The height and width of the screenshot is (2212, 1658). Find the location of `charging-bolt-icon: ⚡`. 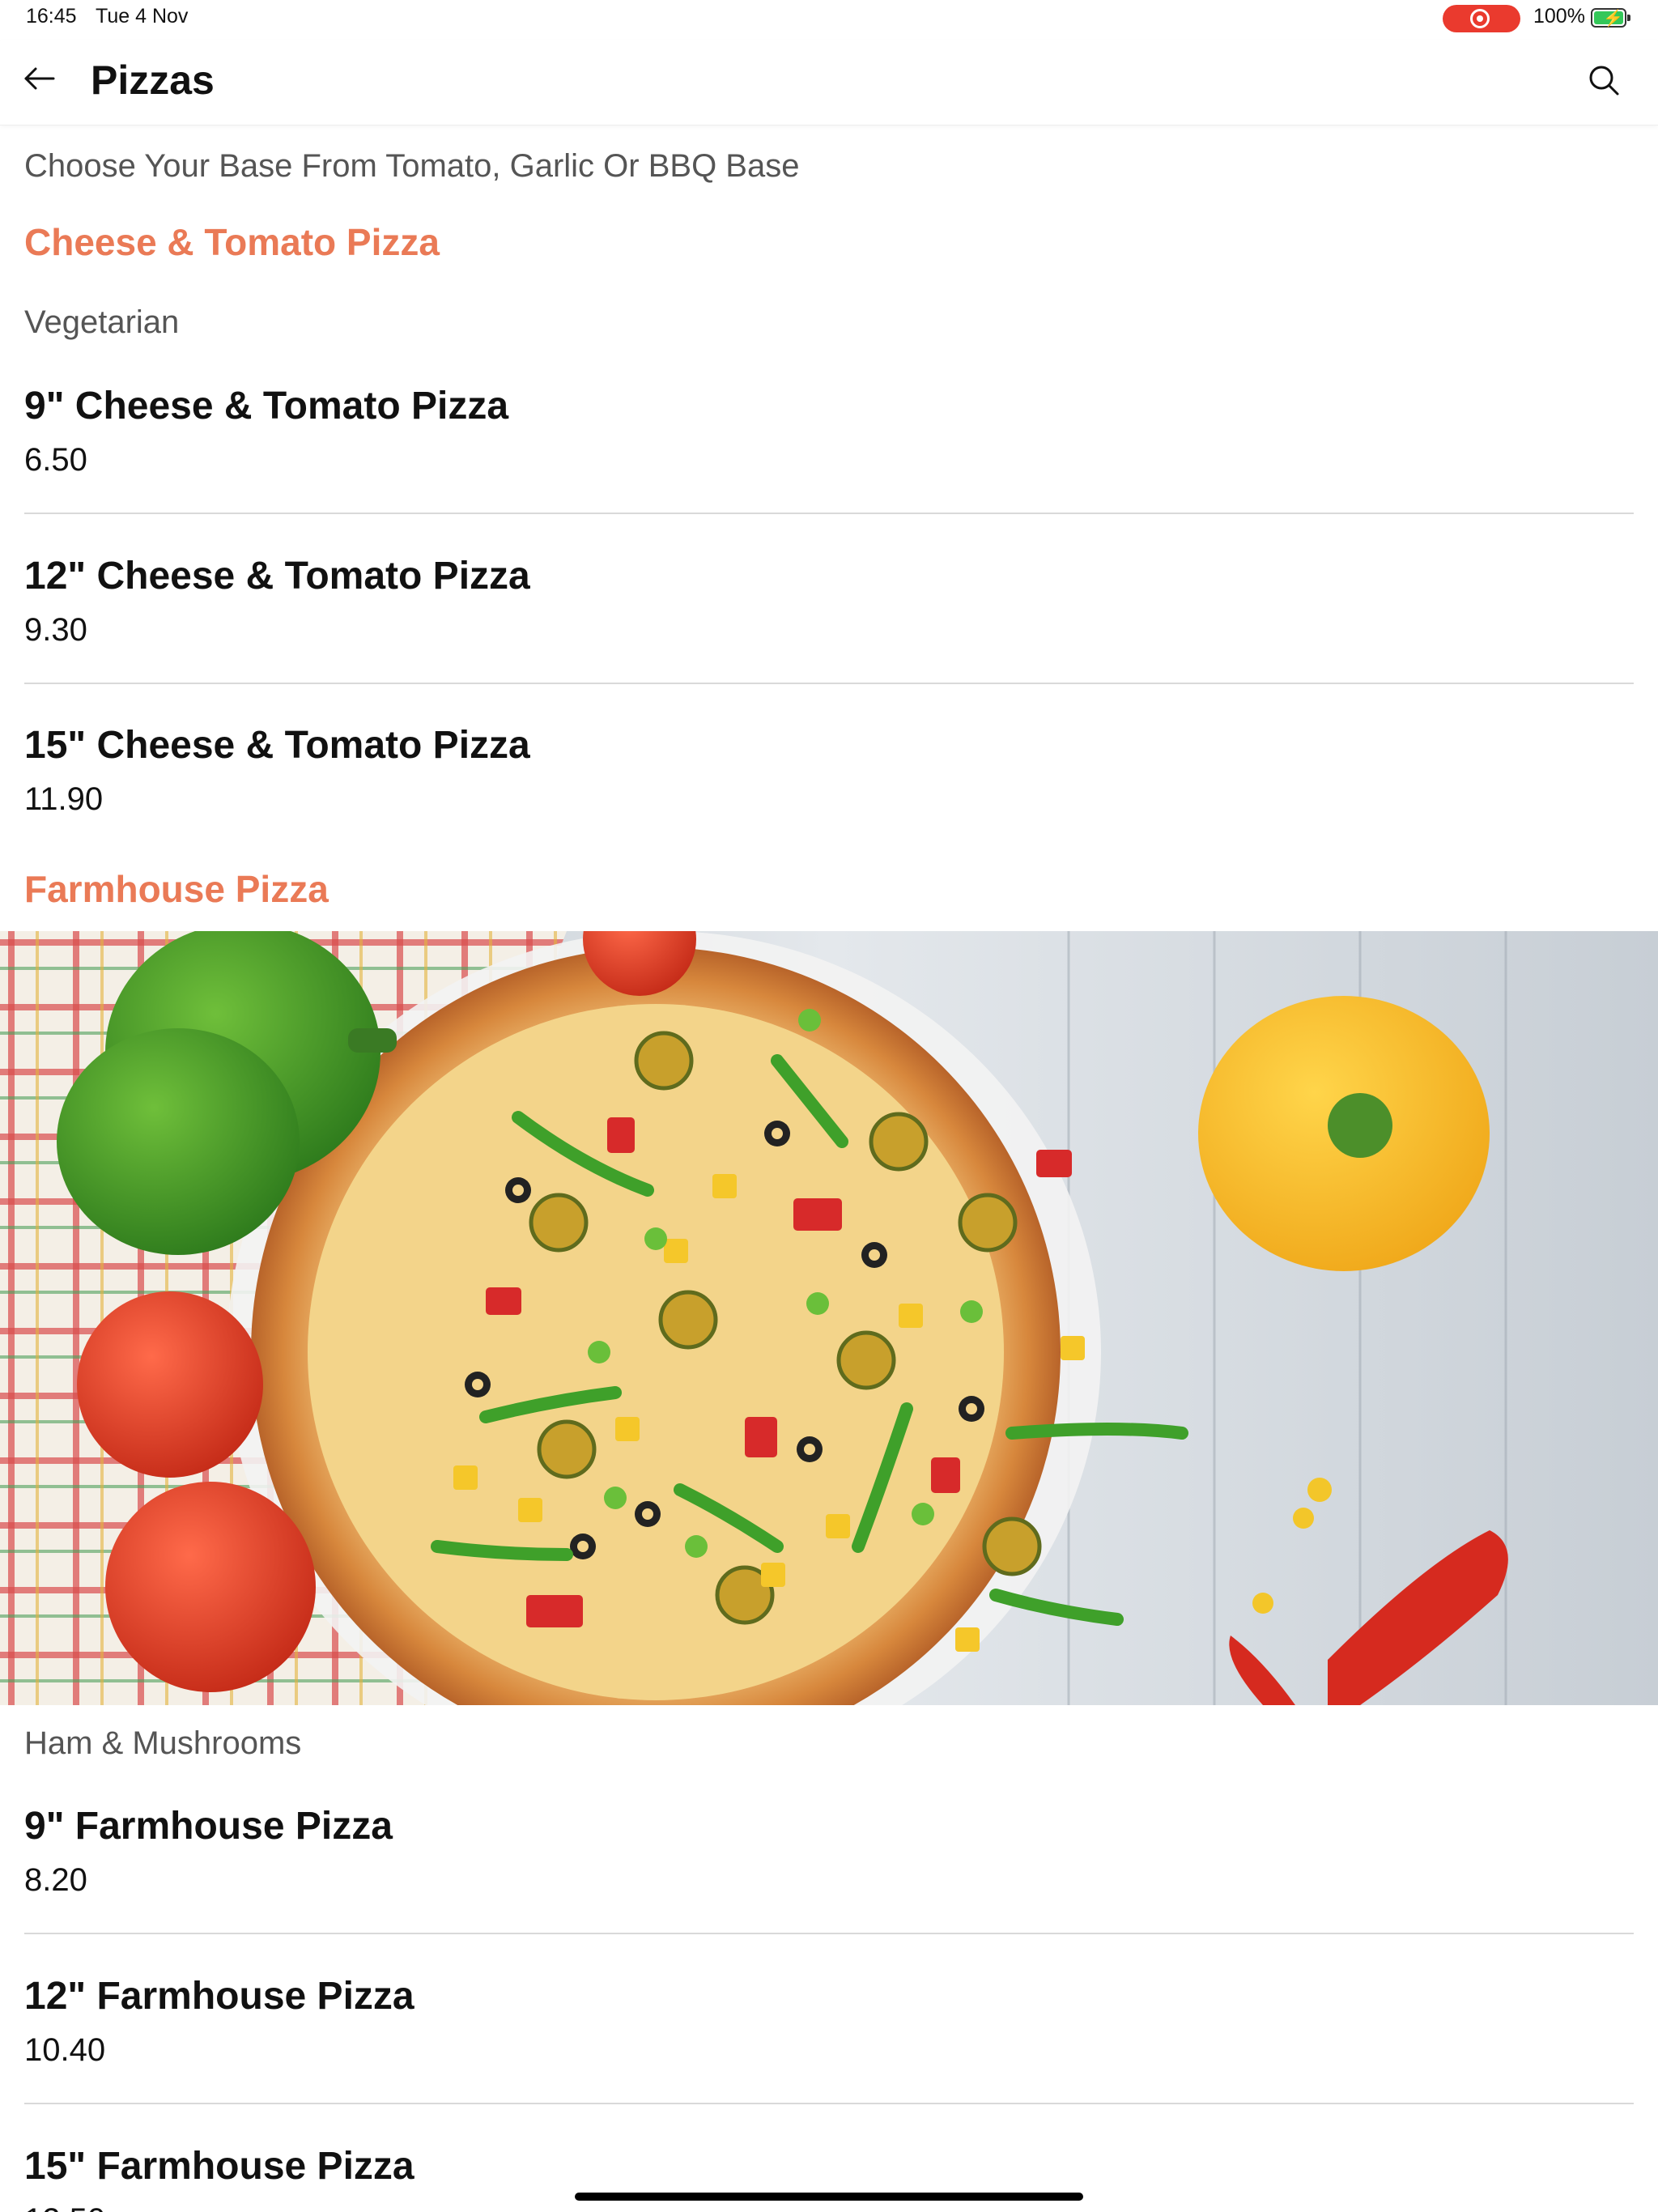

charging-bolt-icon: ⚡ is located at coordinates (1613, 19).